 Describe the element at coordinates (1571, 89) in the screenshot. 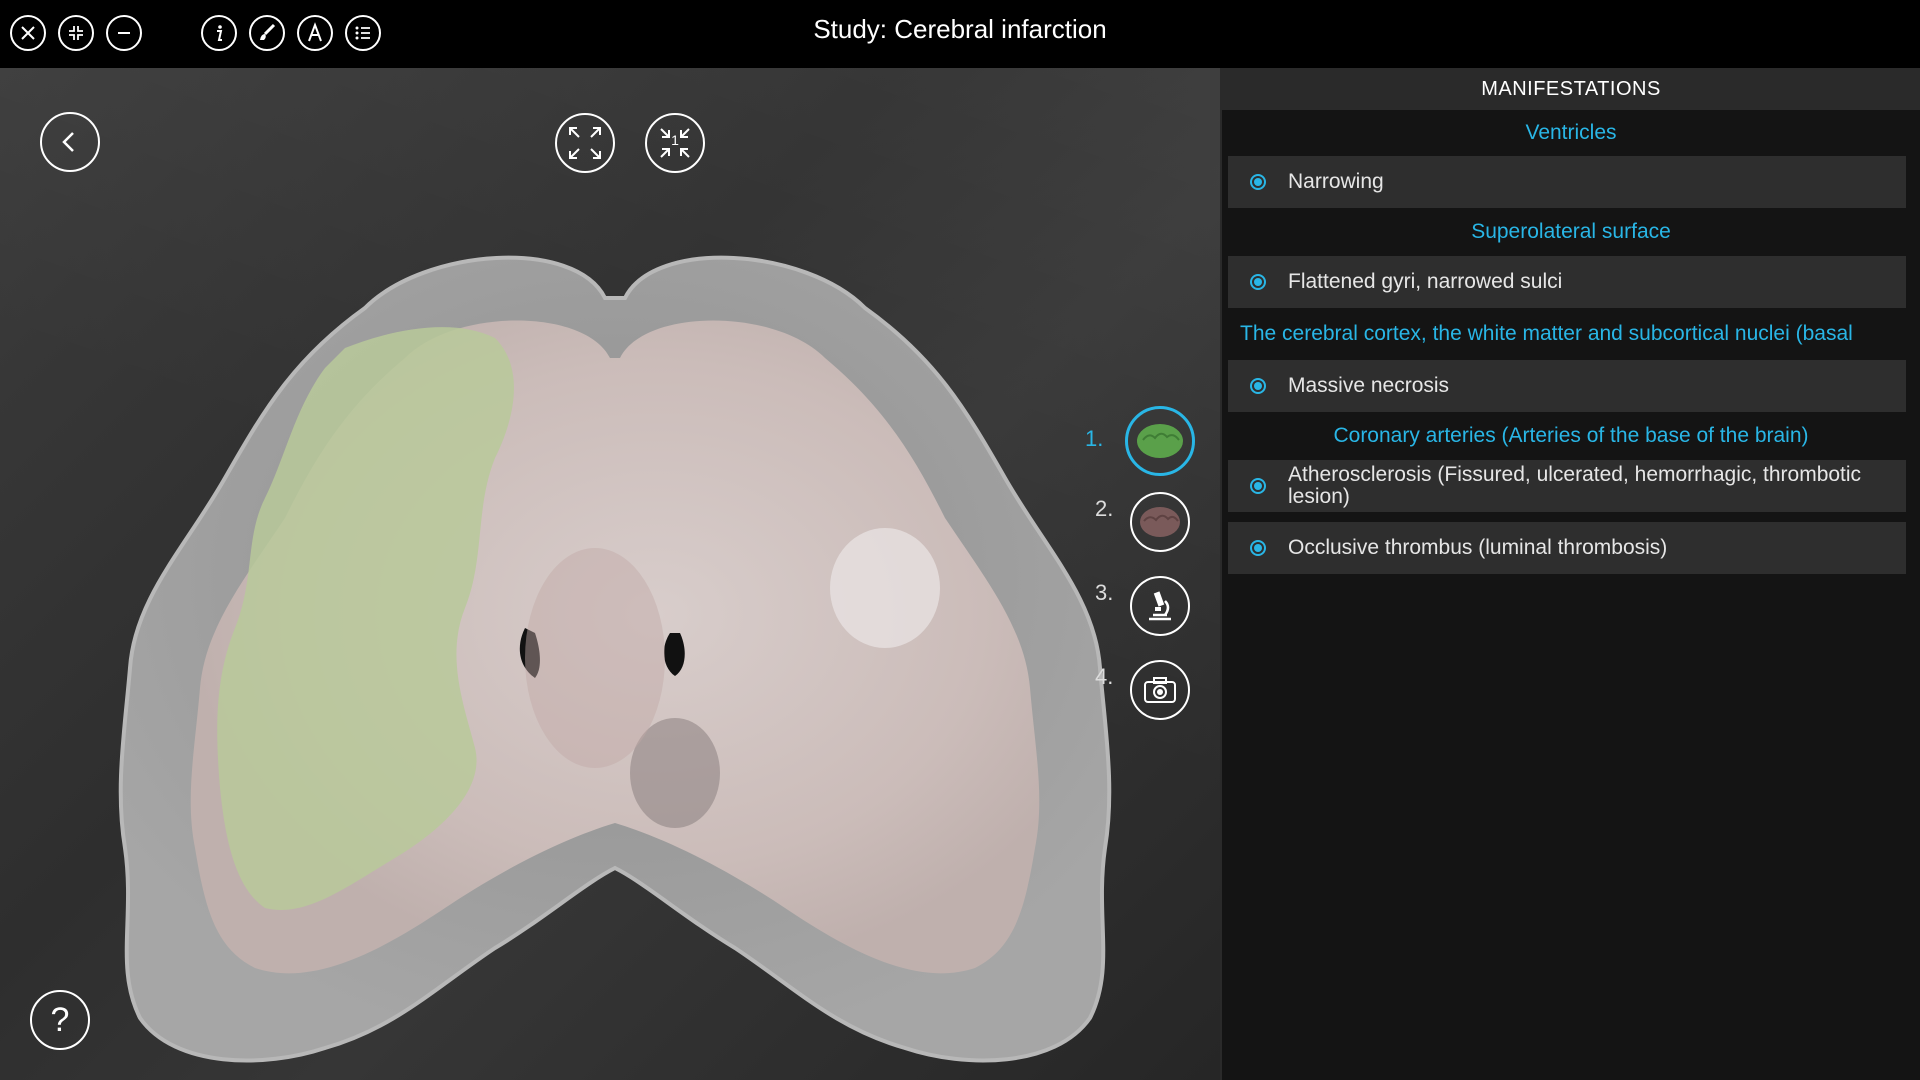

I see `panel-header: MANIFESTATIONS` at that location.